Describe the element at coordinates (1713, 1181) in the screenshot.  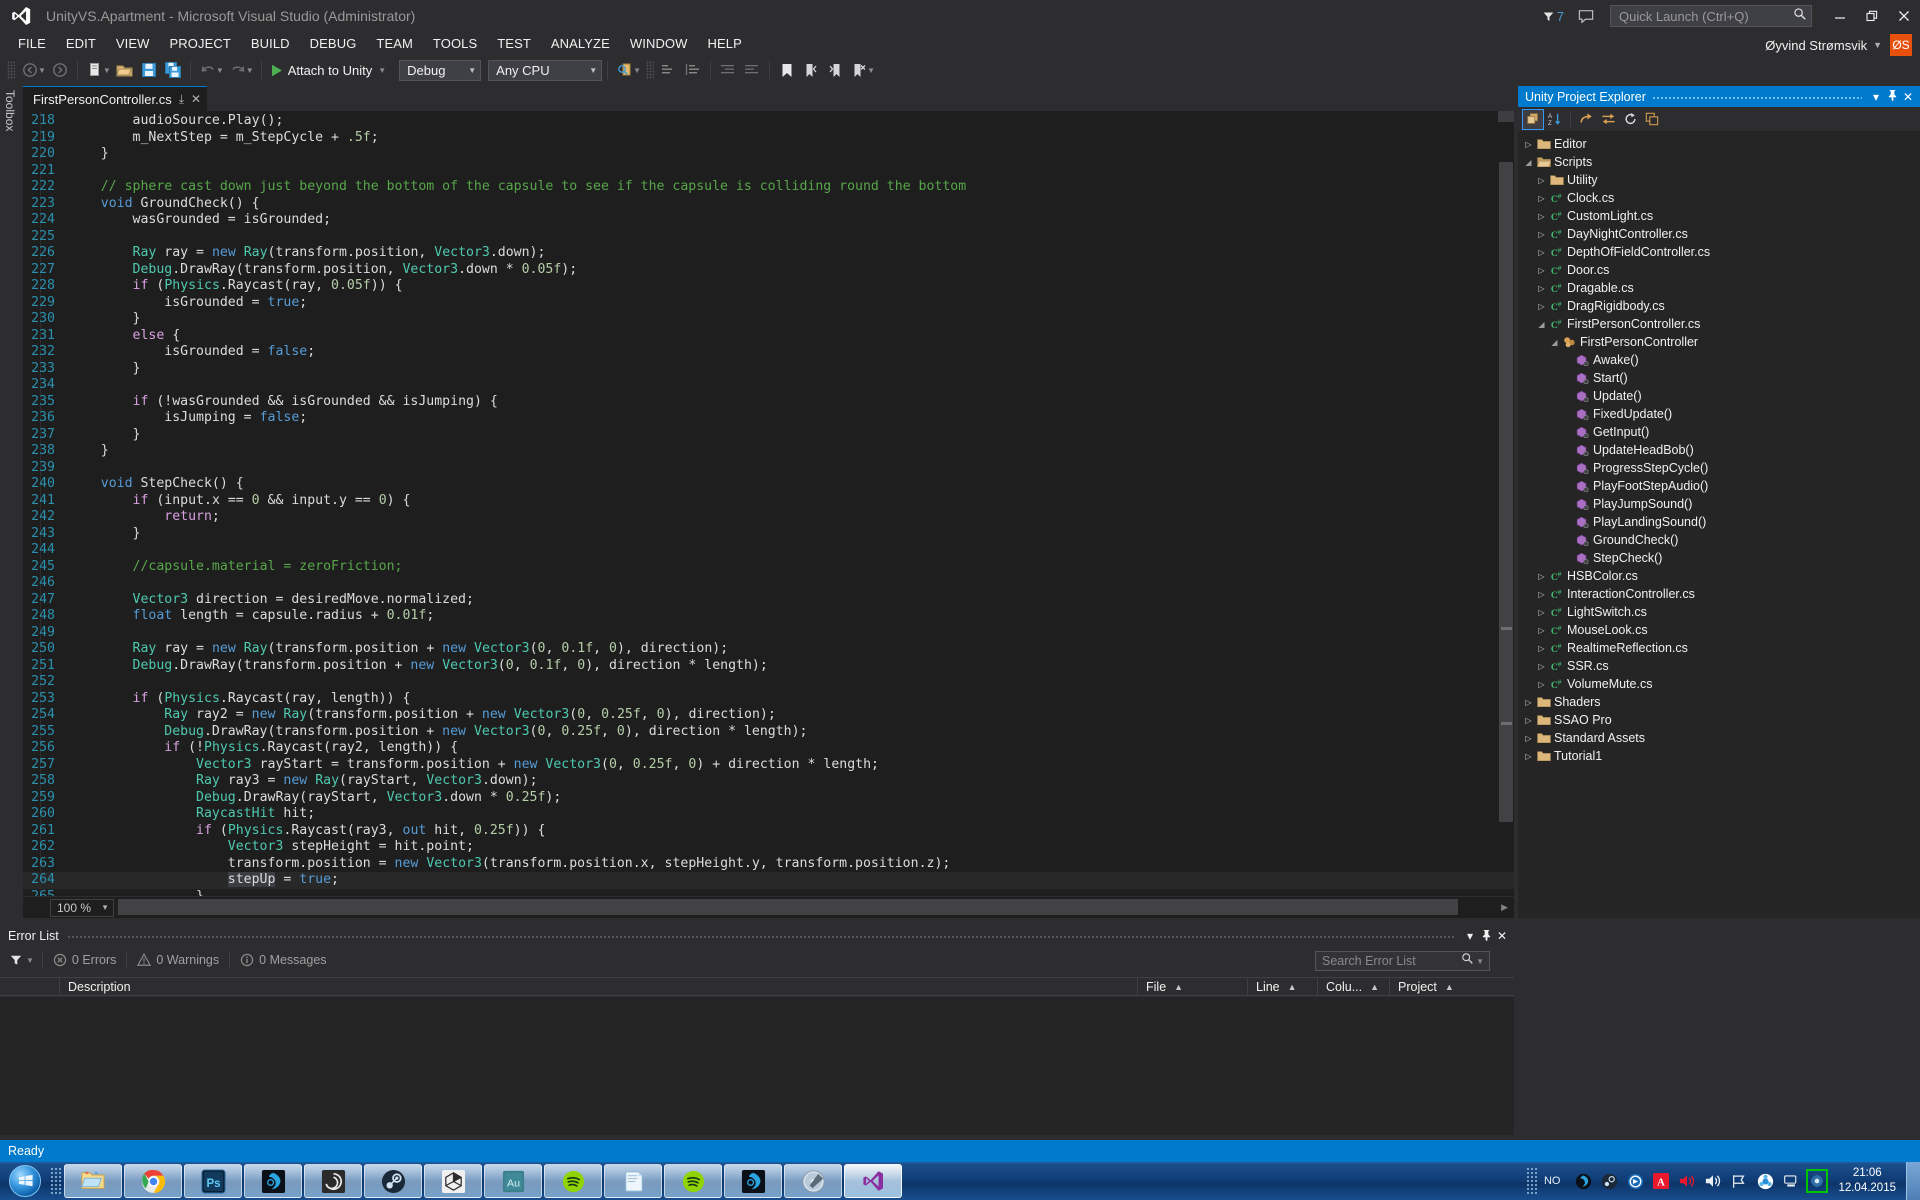
I see `speaker-icon` at that location.